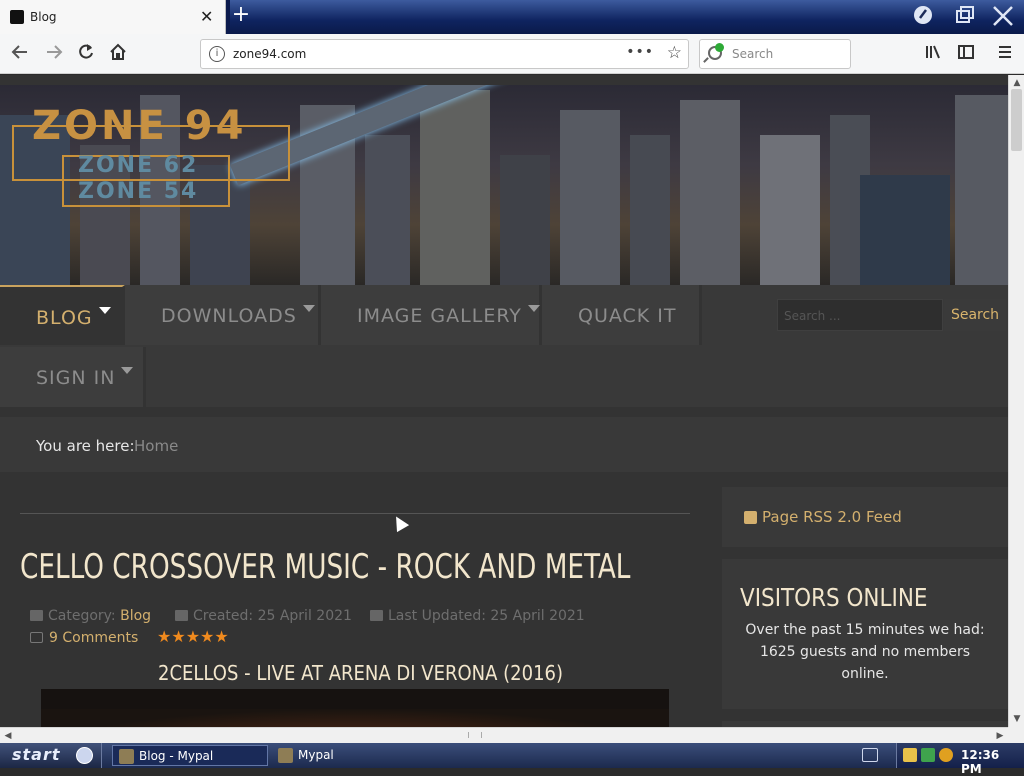  What do you see at coordinates (448, 316) in the screenshot?
I see `menu-image-gallery-label: IMAGE GALLERY` at bounding box center [448, 316].